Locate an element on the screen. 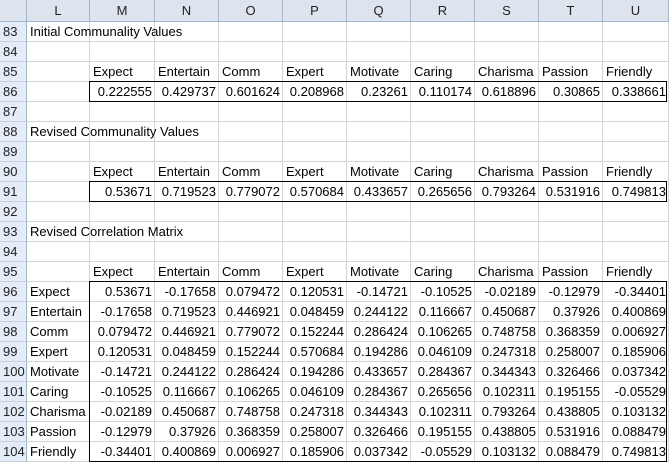 This screenshot has height=463, width=669. column-header-n: N is located at coordinates (187, 10).